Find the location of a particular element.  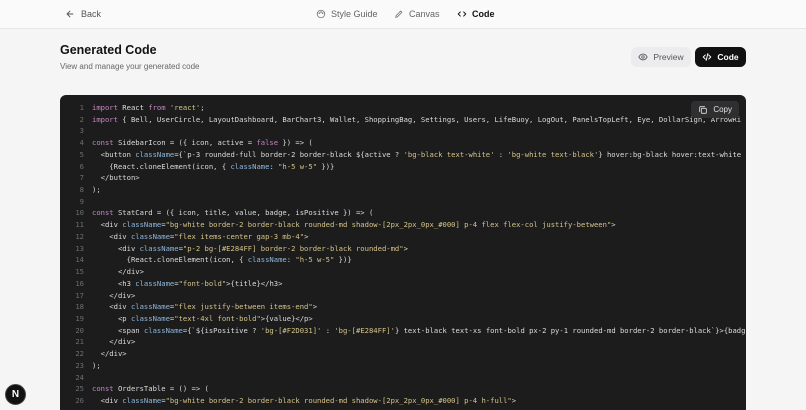

page-subtitle: View and manage your generated code is located at coordinates (130, 66).